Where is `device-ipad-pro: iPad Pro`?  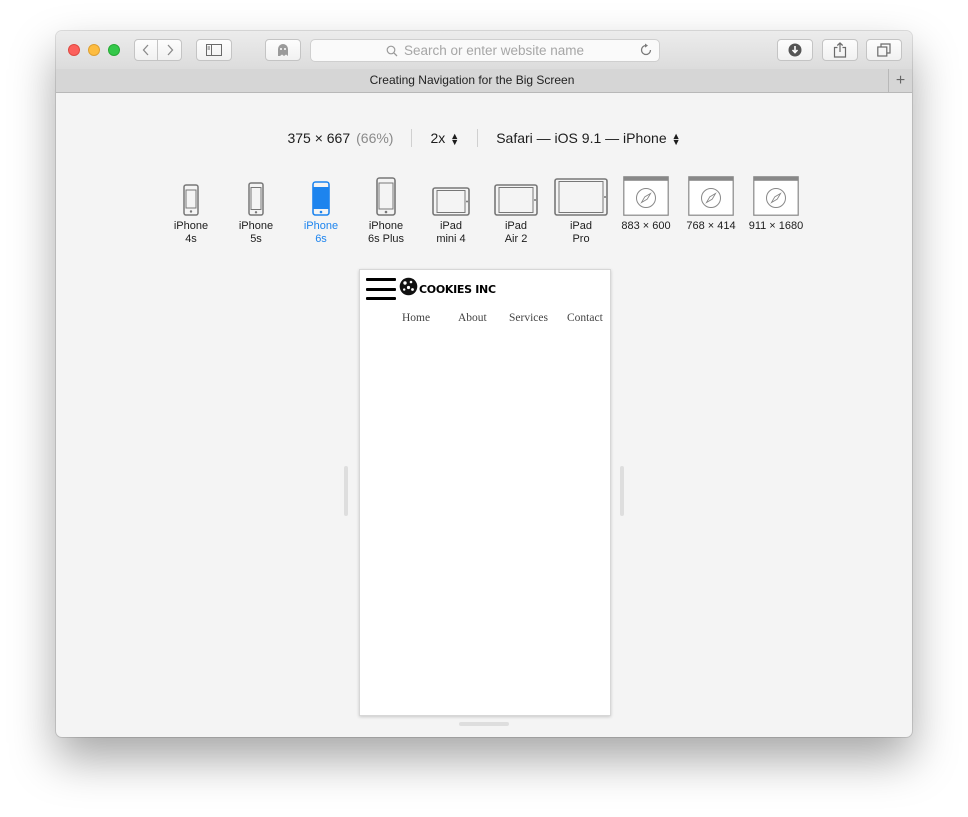
device-ipad-pro: iPad Pro is located at coordinates (581, 210).